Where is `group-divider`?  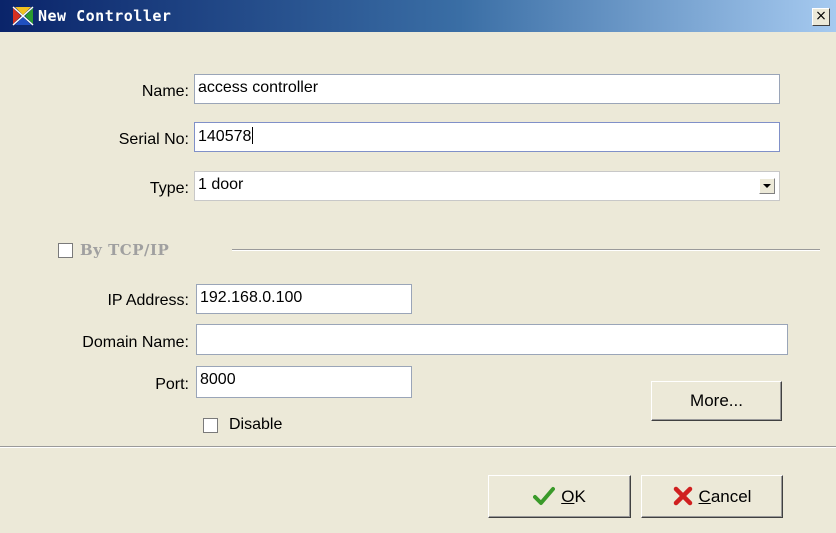
group-divider is located at coordinates (526, 250).